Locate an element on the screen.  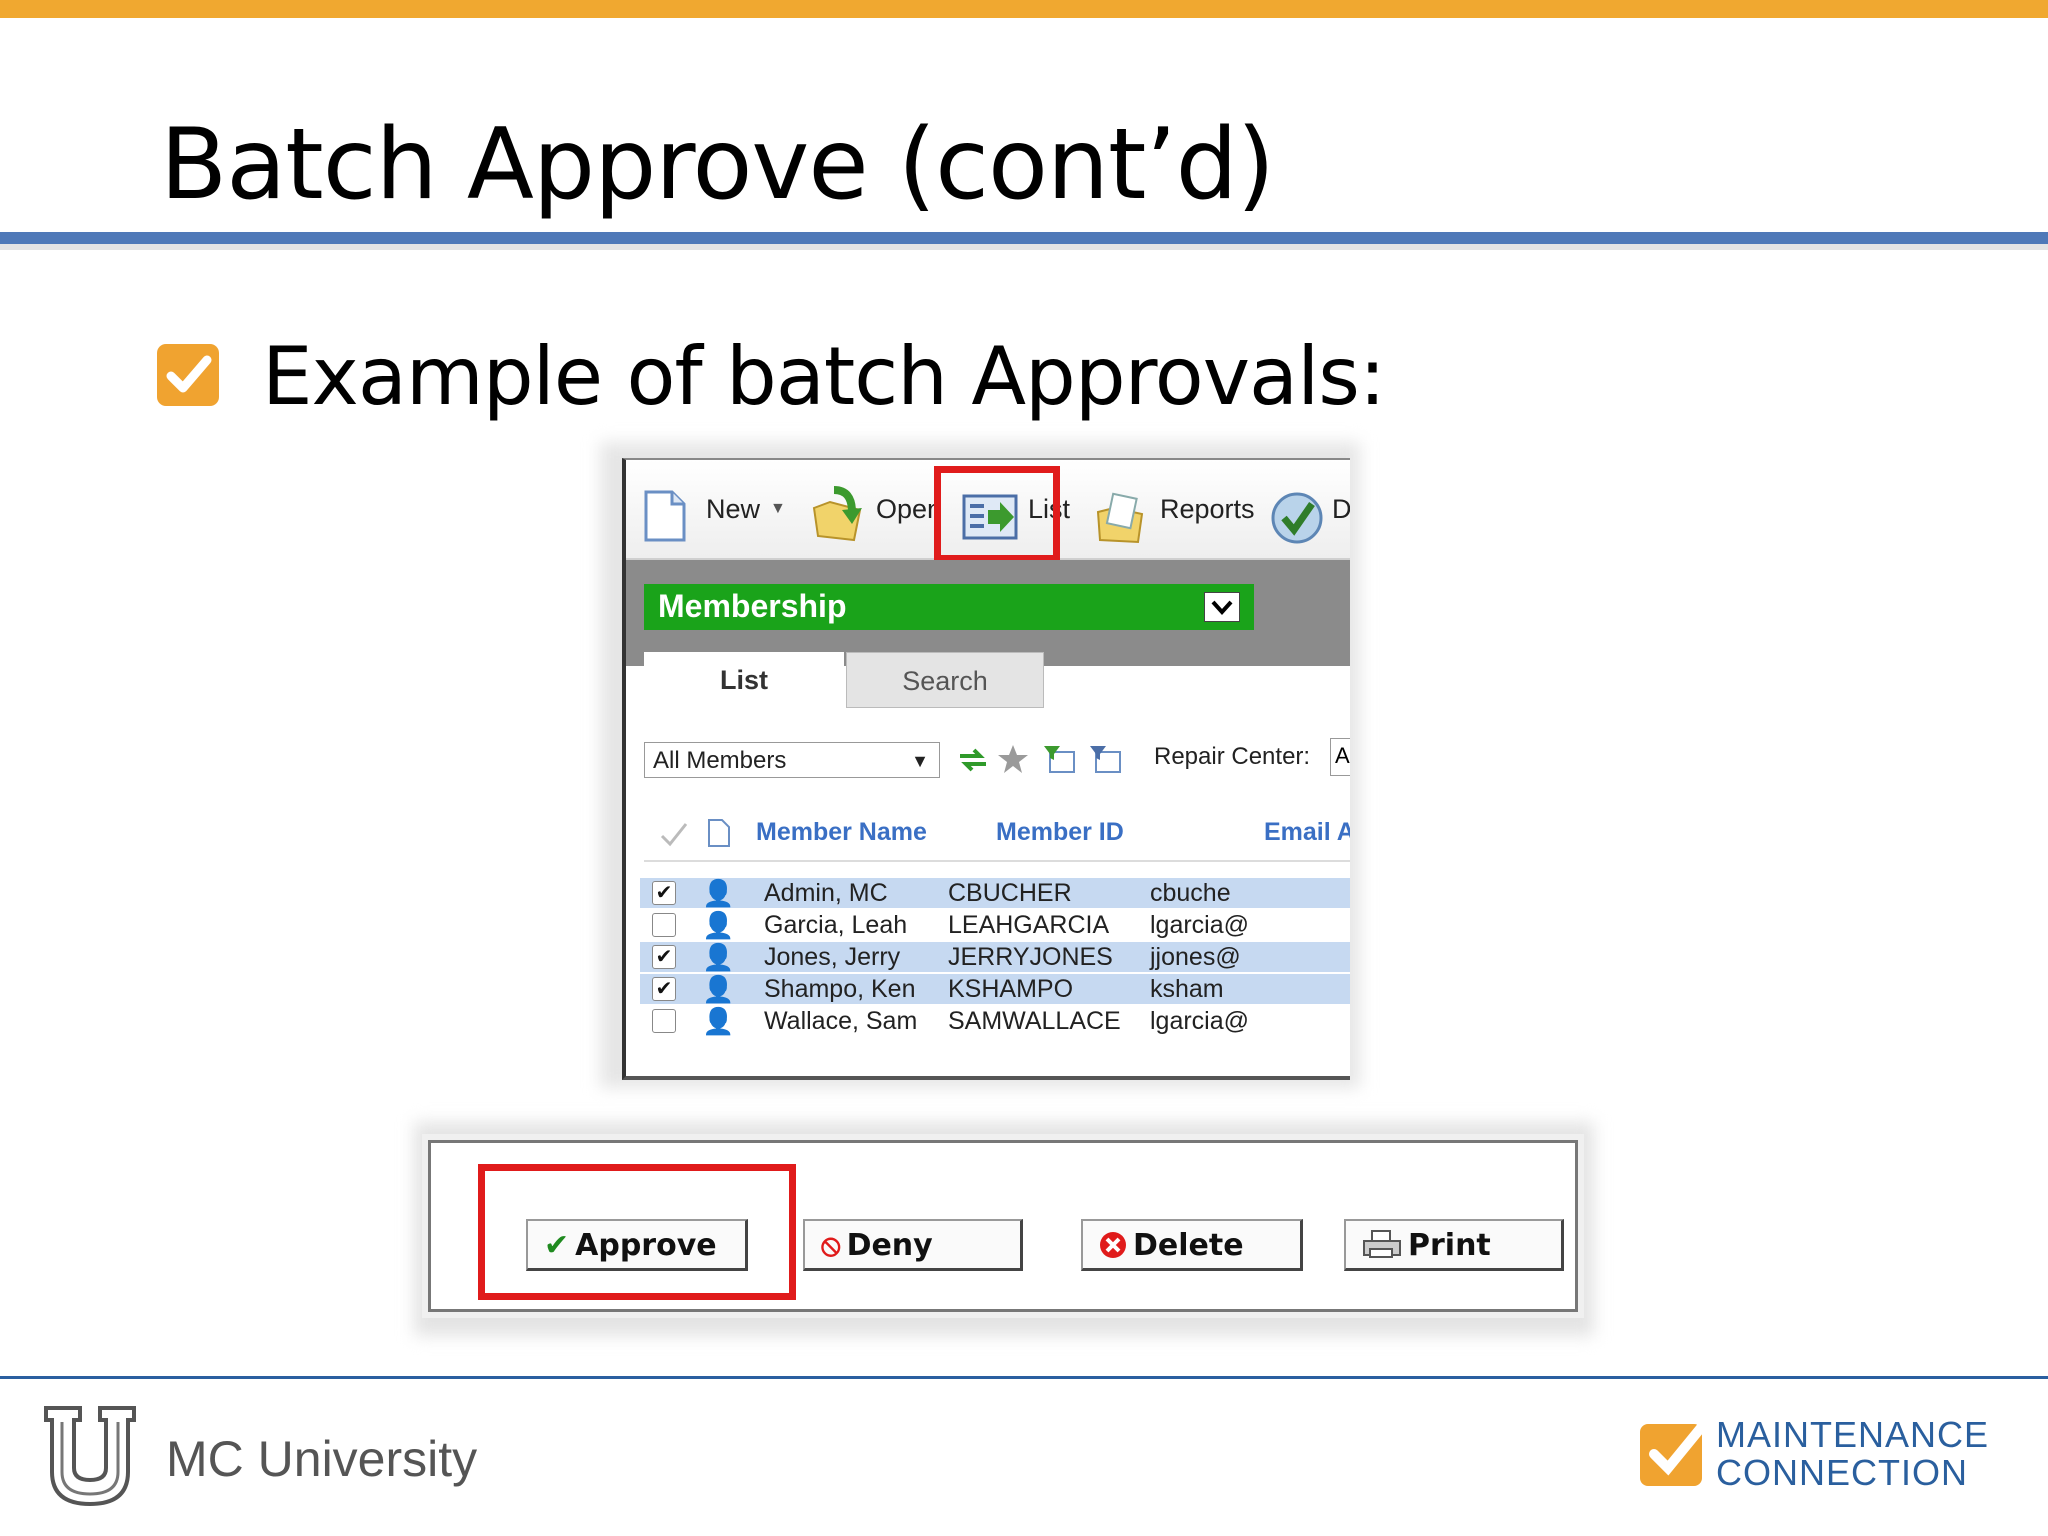
repair-center-value: A is located at coordinates (1342, 755).